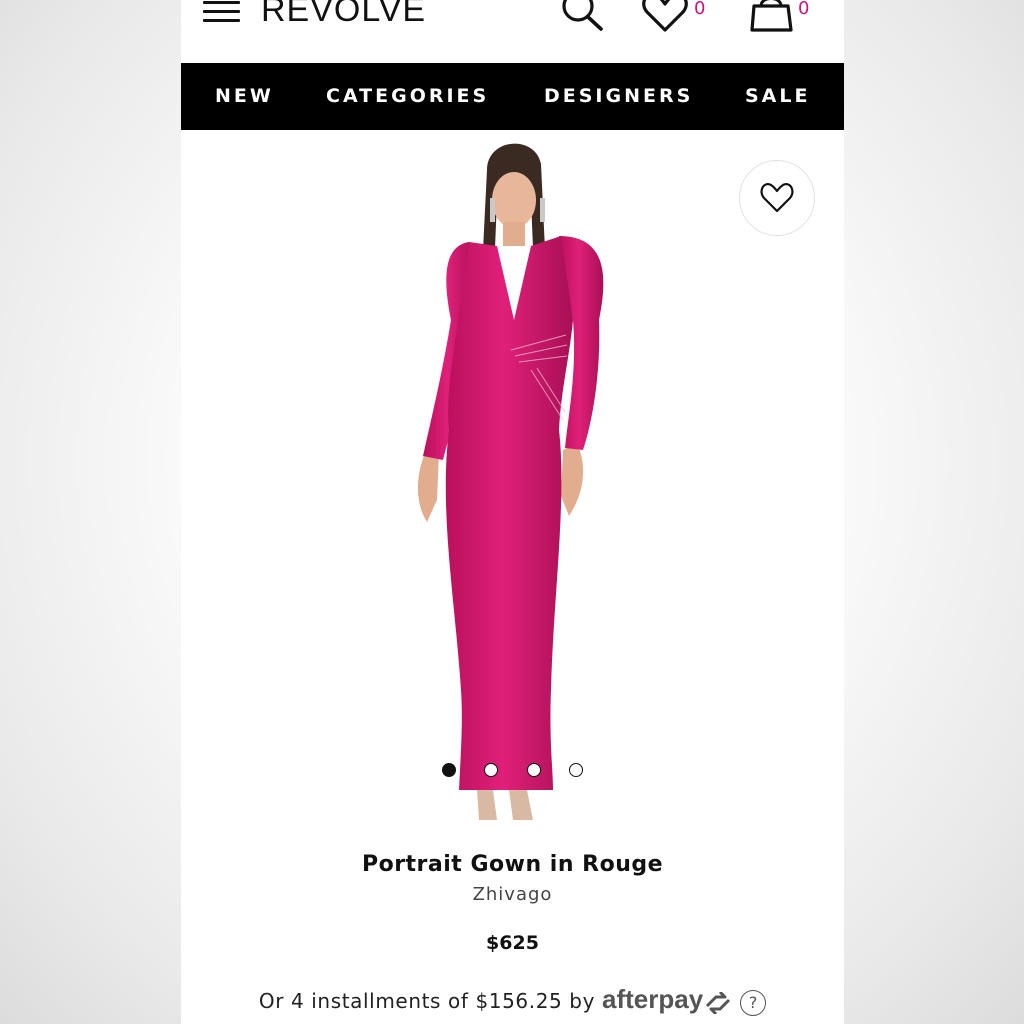 The height and width of the screenshot is (1024, 1024). Describe the element at coordinates (343, 17) in the screenshot. I see `logo: REVOLVE` at that location.